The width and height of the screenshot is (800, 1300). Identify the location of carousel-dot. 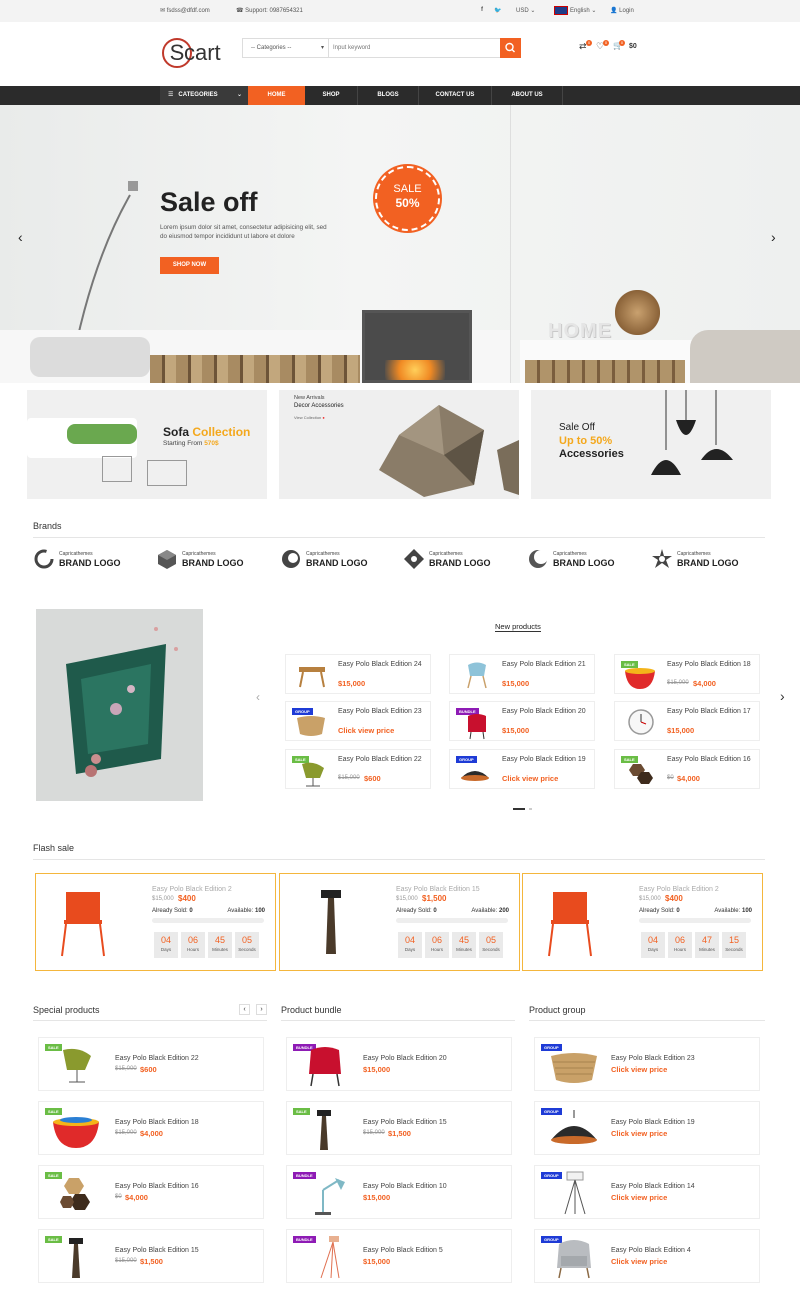
(530, 809).